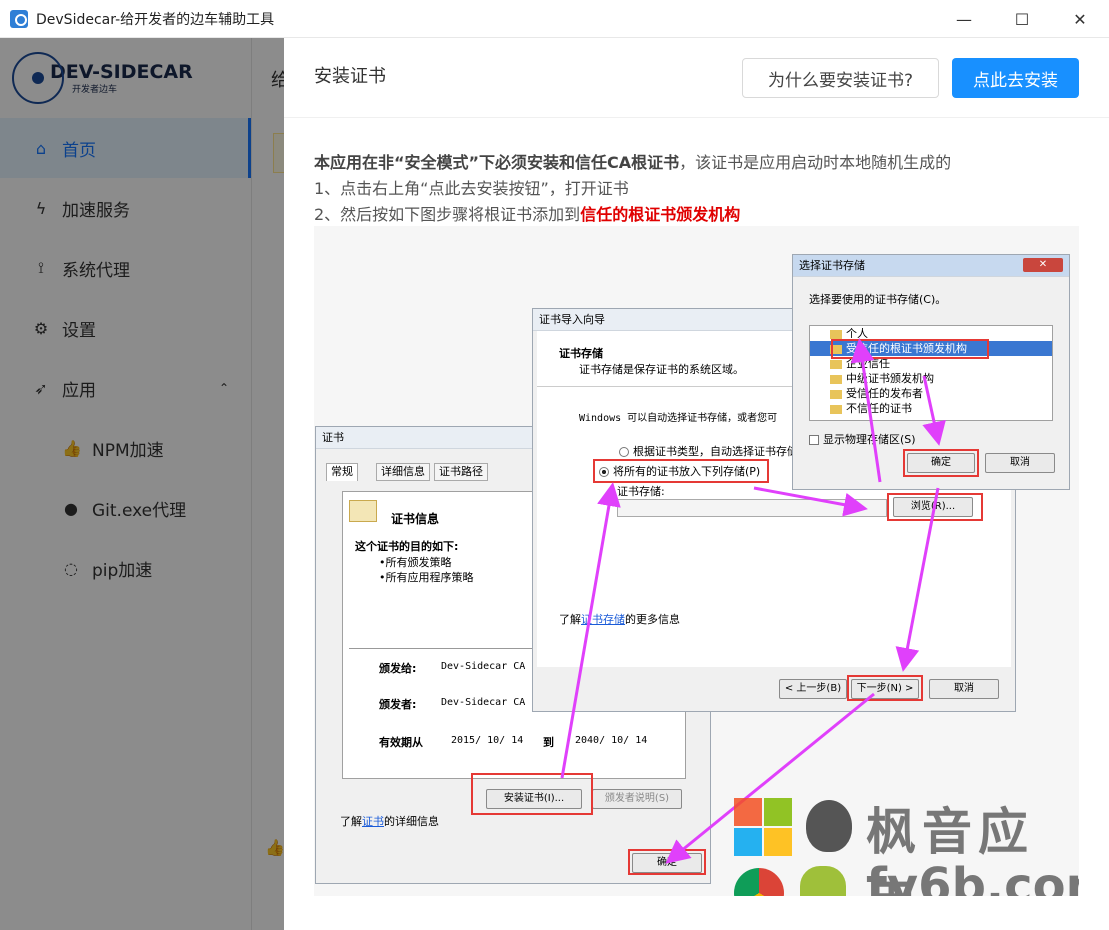  Describe the element at coordinates (554, 19) in the screenshot. I see `title-bar: DevSidecar-给开发者的边车辅助工具 — ☐ ✕` at that location.